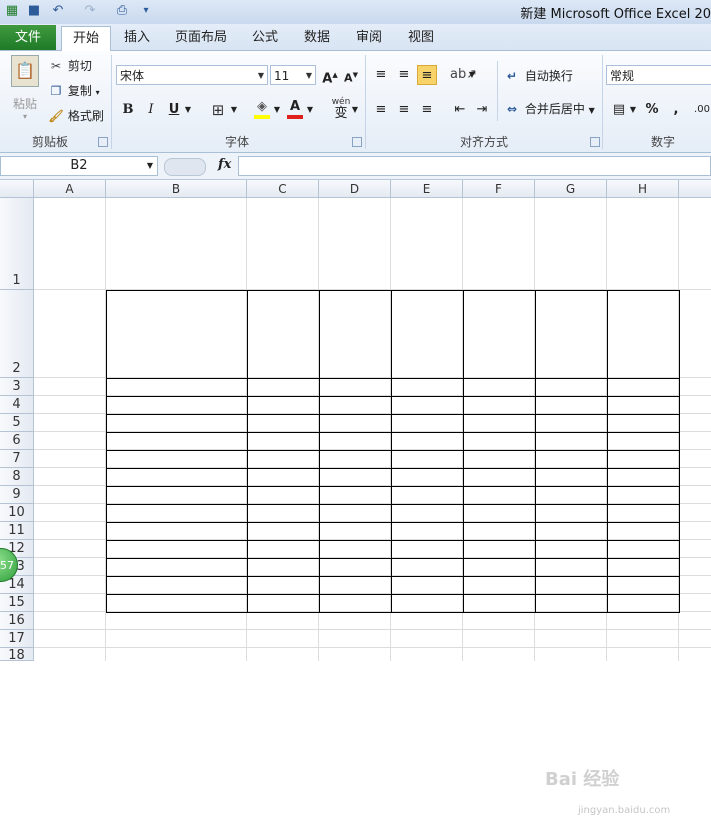 This screenshot has height=816, width=711. Describe the element at coordinates (327, 79) in the screenshot. I see `grow-font-icon: A` at that location.